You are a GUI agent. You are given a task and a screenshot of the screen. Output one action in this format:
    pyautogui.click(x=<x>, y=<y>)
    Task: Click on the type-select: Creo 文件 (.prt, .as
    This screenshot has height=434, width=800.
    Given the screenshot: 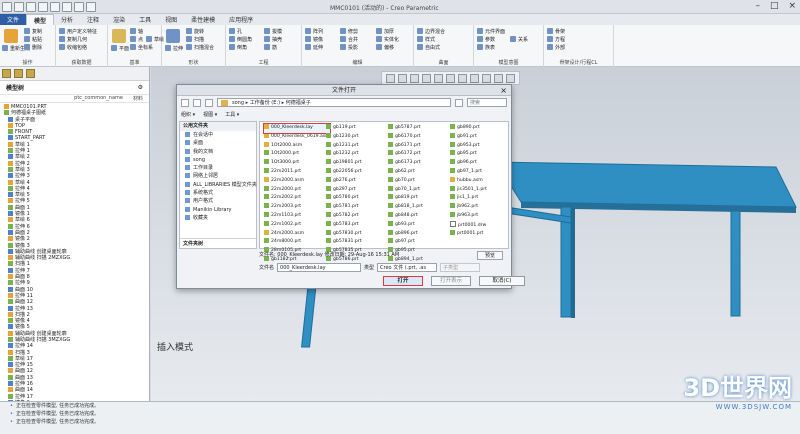 What is the action you would take?
    pyautogui.click(x=407, y=267)
    